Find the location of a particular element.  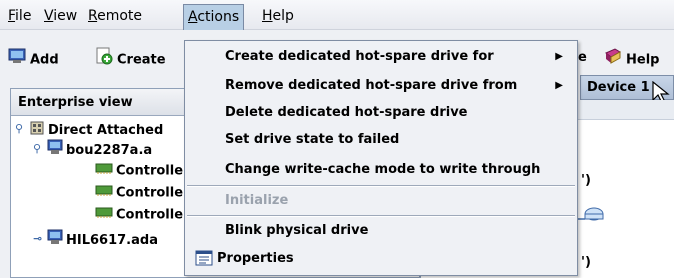

tree-label-controller-2: Controlle is located at coordinates (150, 193).